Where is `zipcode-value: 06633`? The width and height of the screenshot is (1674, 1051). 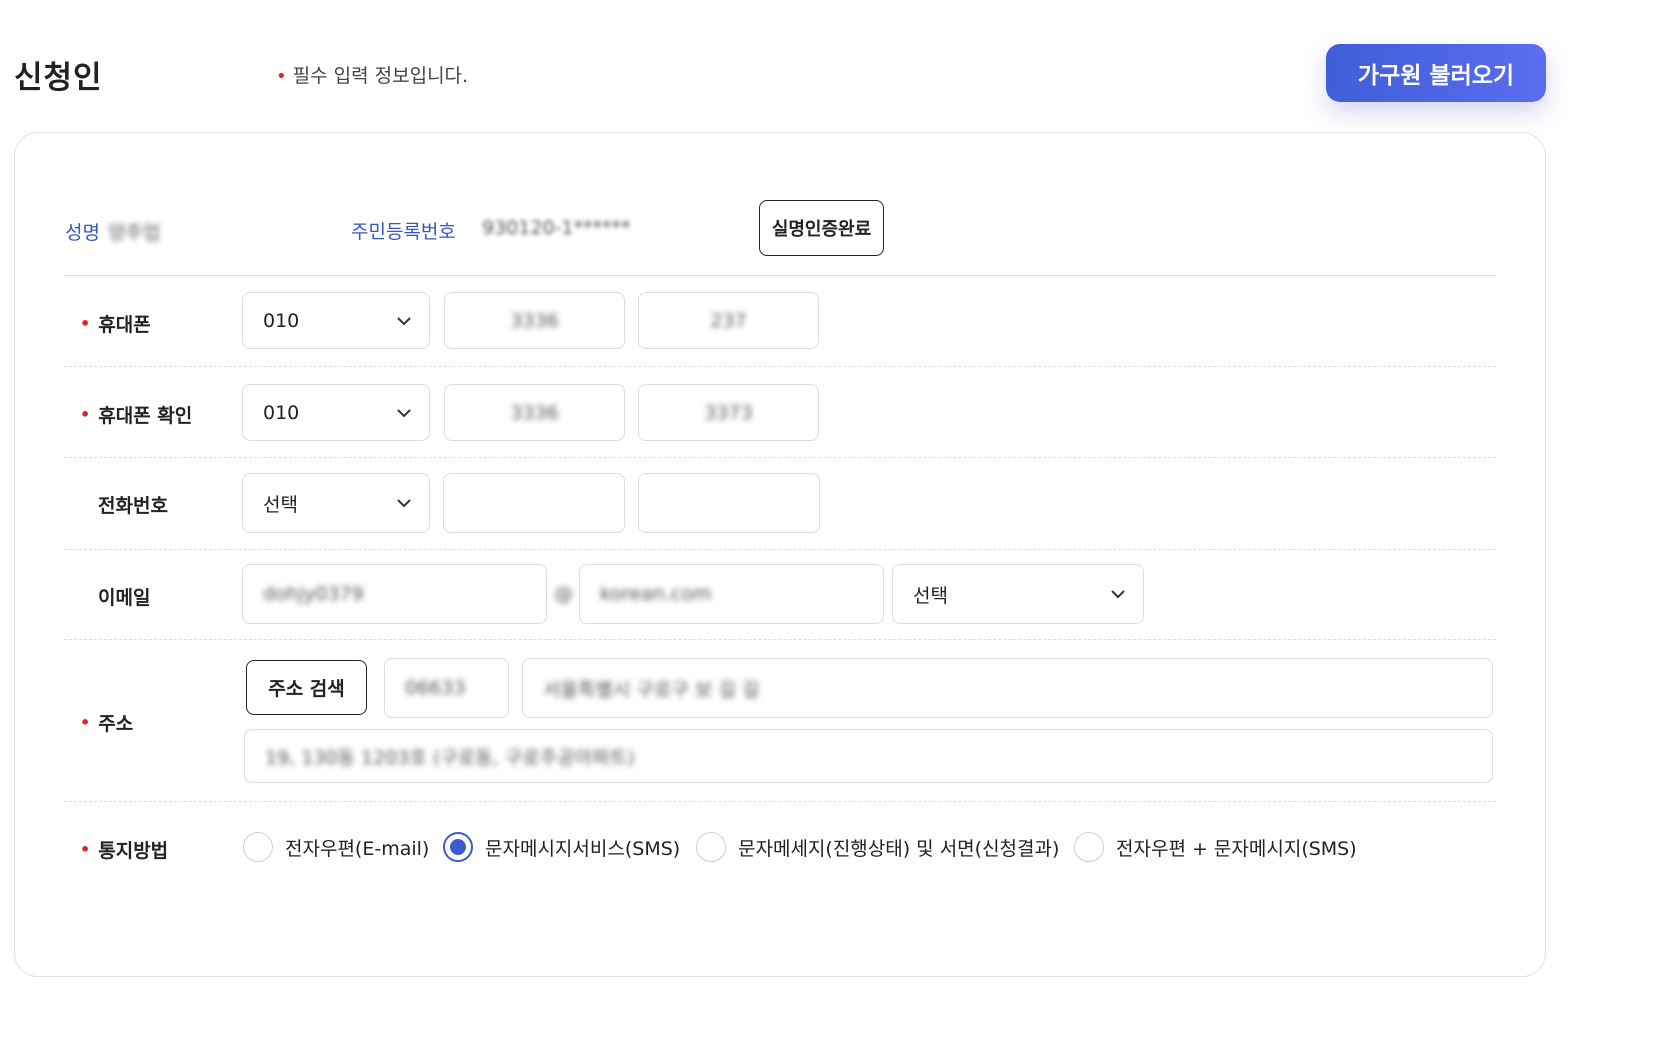 zipcode-value: 06633 is located at coordinates (435, 688).